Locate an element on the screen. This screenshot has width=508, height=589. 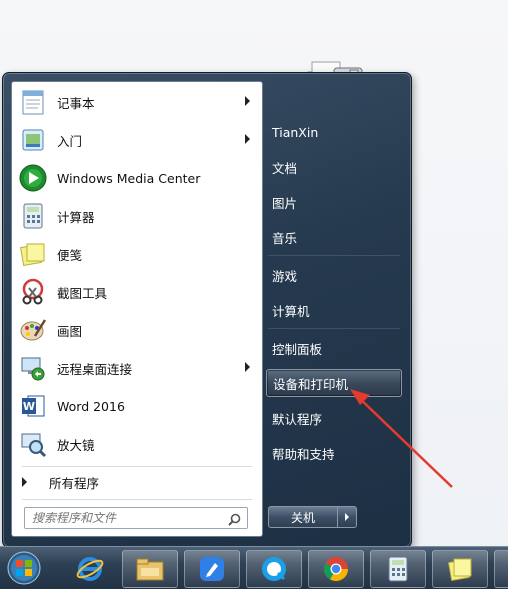
qq-browser-icon is located at coordinates (274, 569).